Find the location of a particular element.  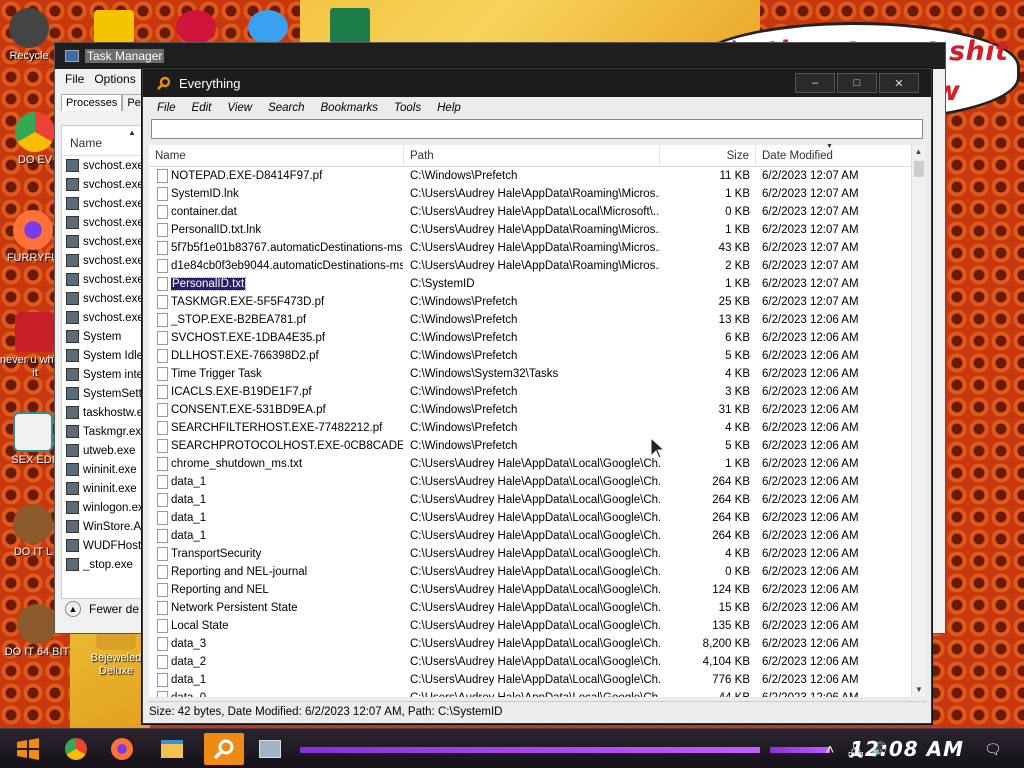

column-header-size: Size is located at coordinates (708, 156).